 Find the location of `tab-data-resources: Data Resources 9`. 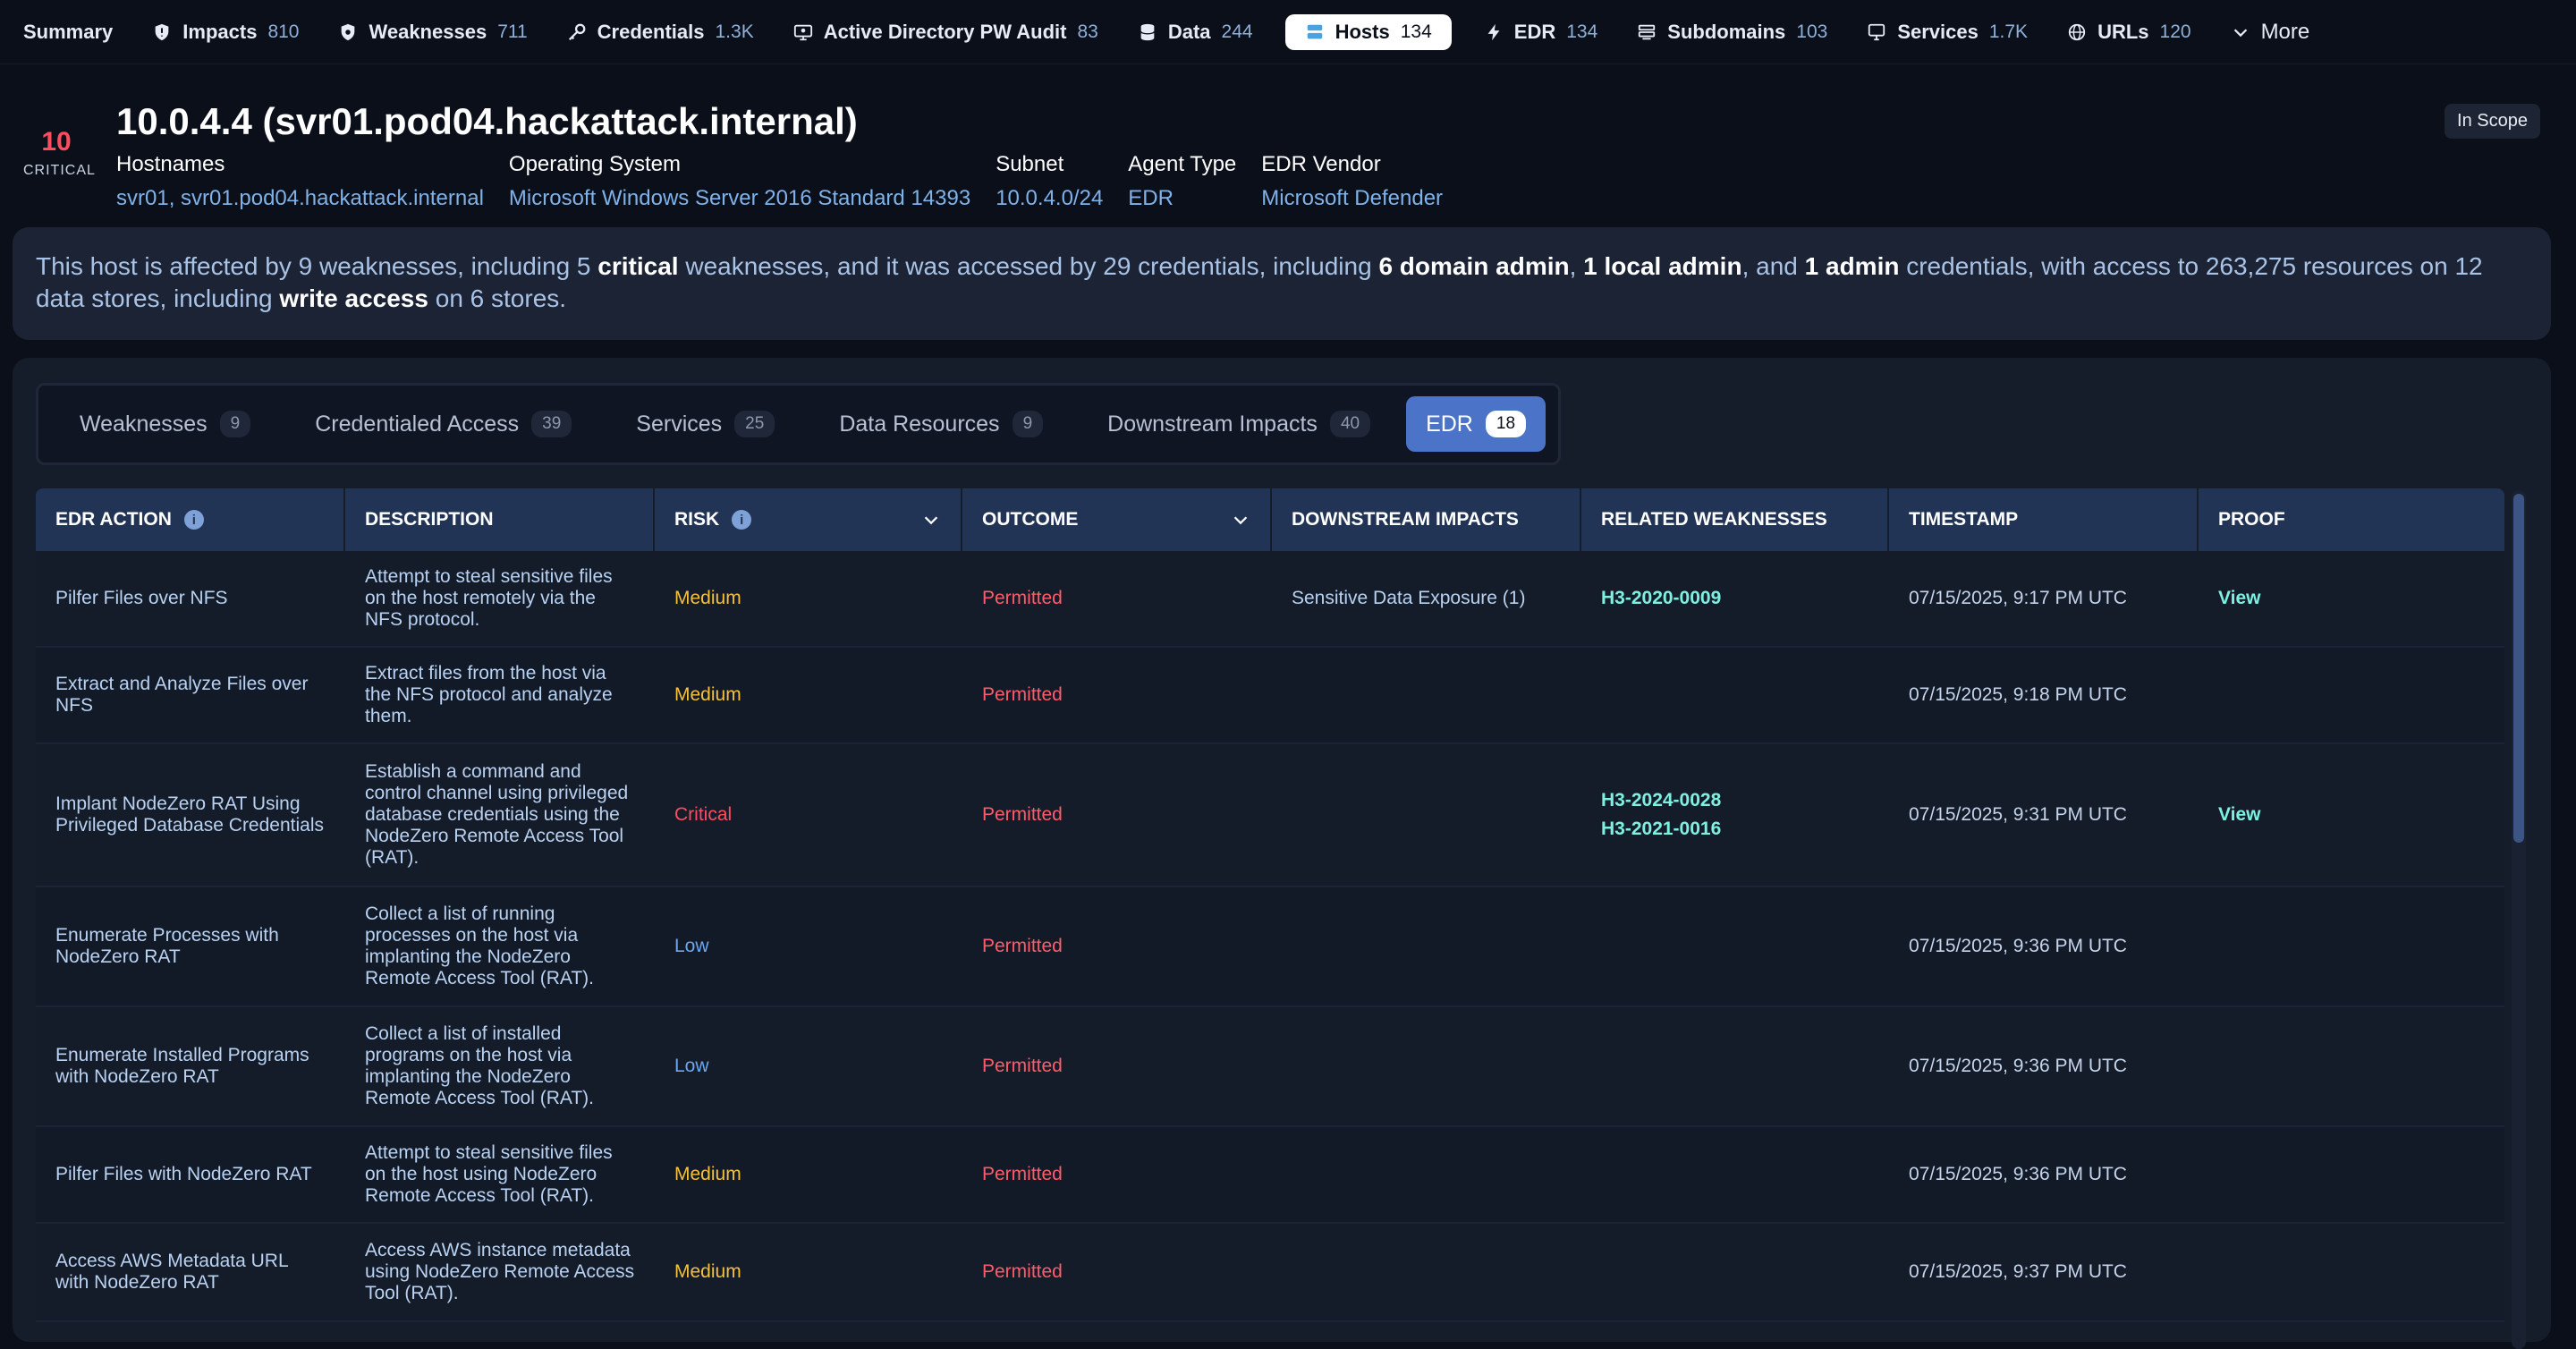

tab-data-resources: Data Resources 9 is located at coordinates (941, 424).